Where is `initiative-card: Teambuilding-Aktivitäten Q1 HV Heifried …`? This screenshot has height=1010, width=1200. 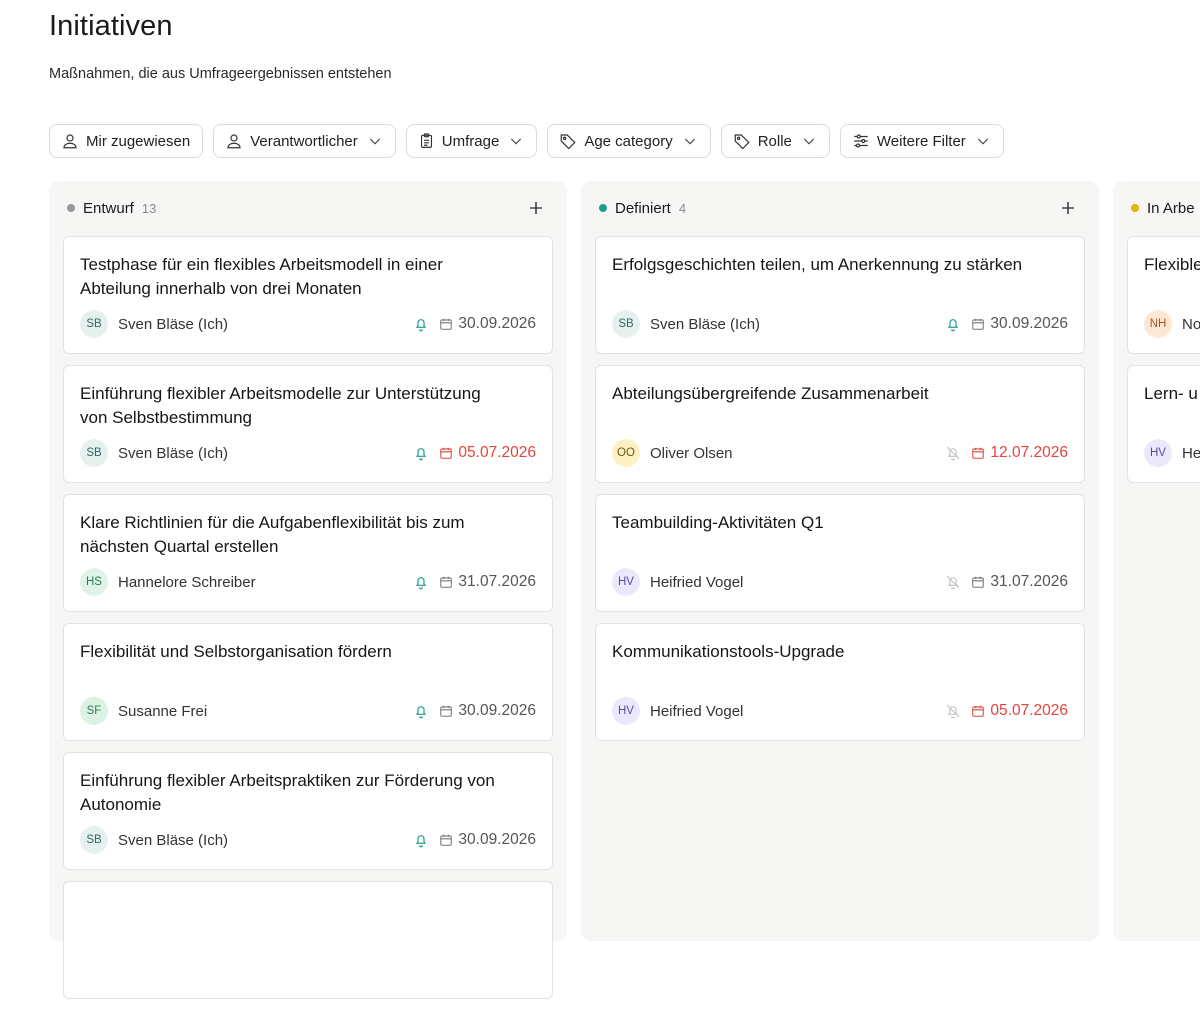 initiative-card: Teambuilding-Aktivitäten Q1 HV Heifried … is located at coordinates (840, 553).